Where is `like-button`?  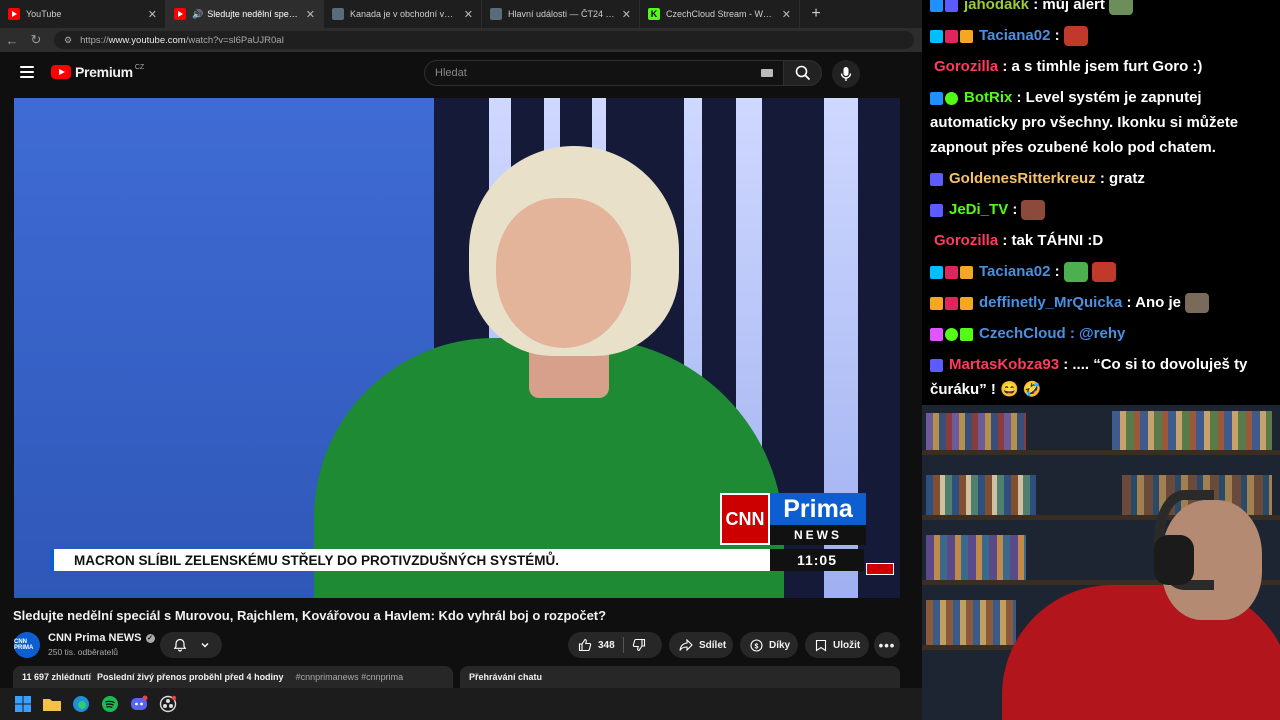
like-button is located at coordinates (585, 645).